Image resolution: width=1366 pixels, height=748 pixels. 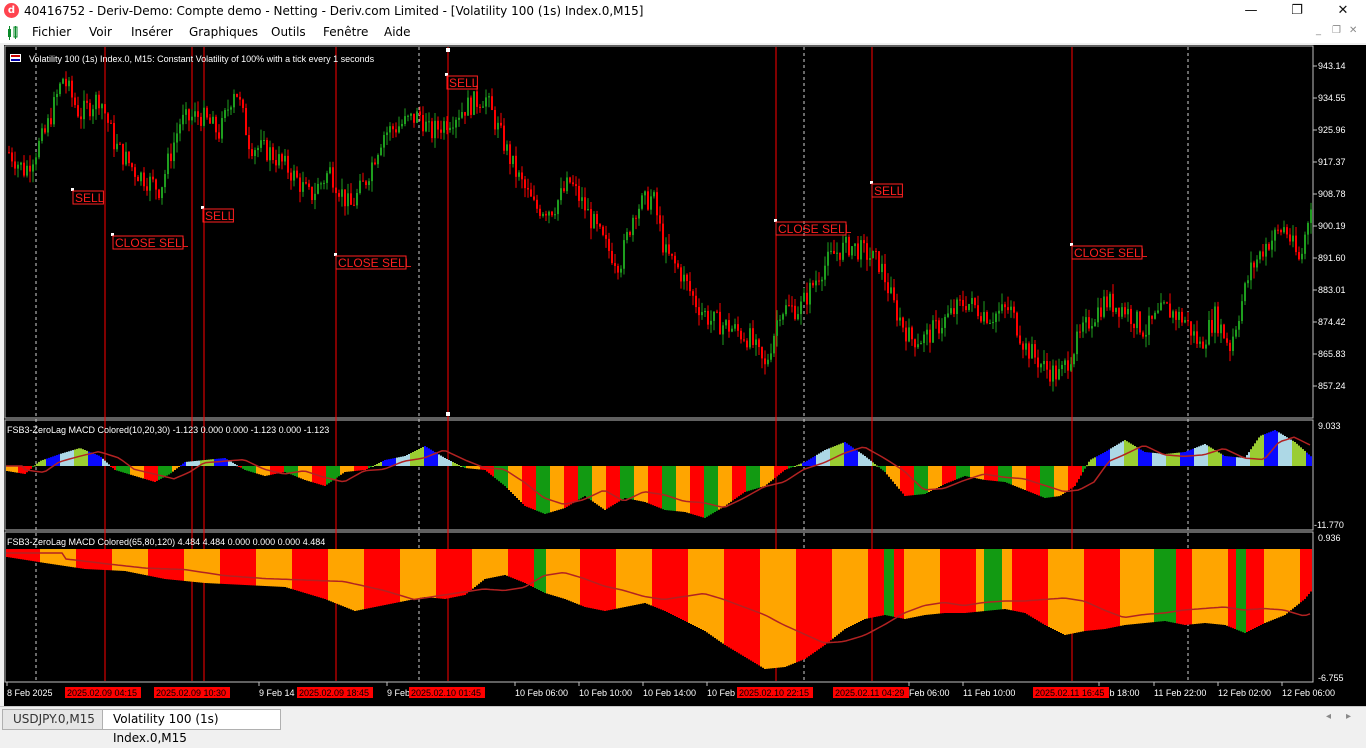 I want to click on menu-fichier: Fichier, so click(x=51, y=32).